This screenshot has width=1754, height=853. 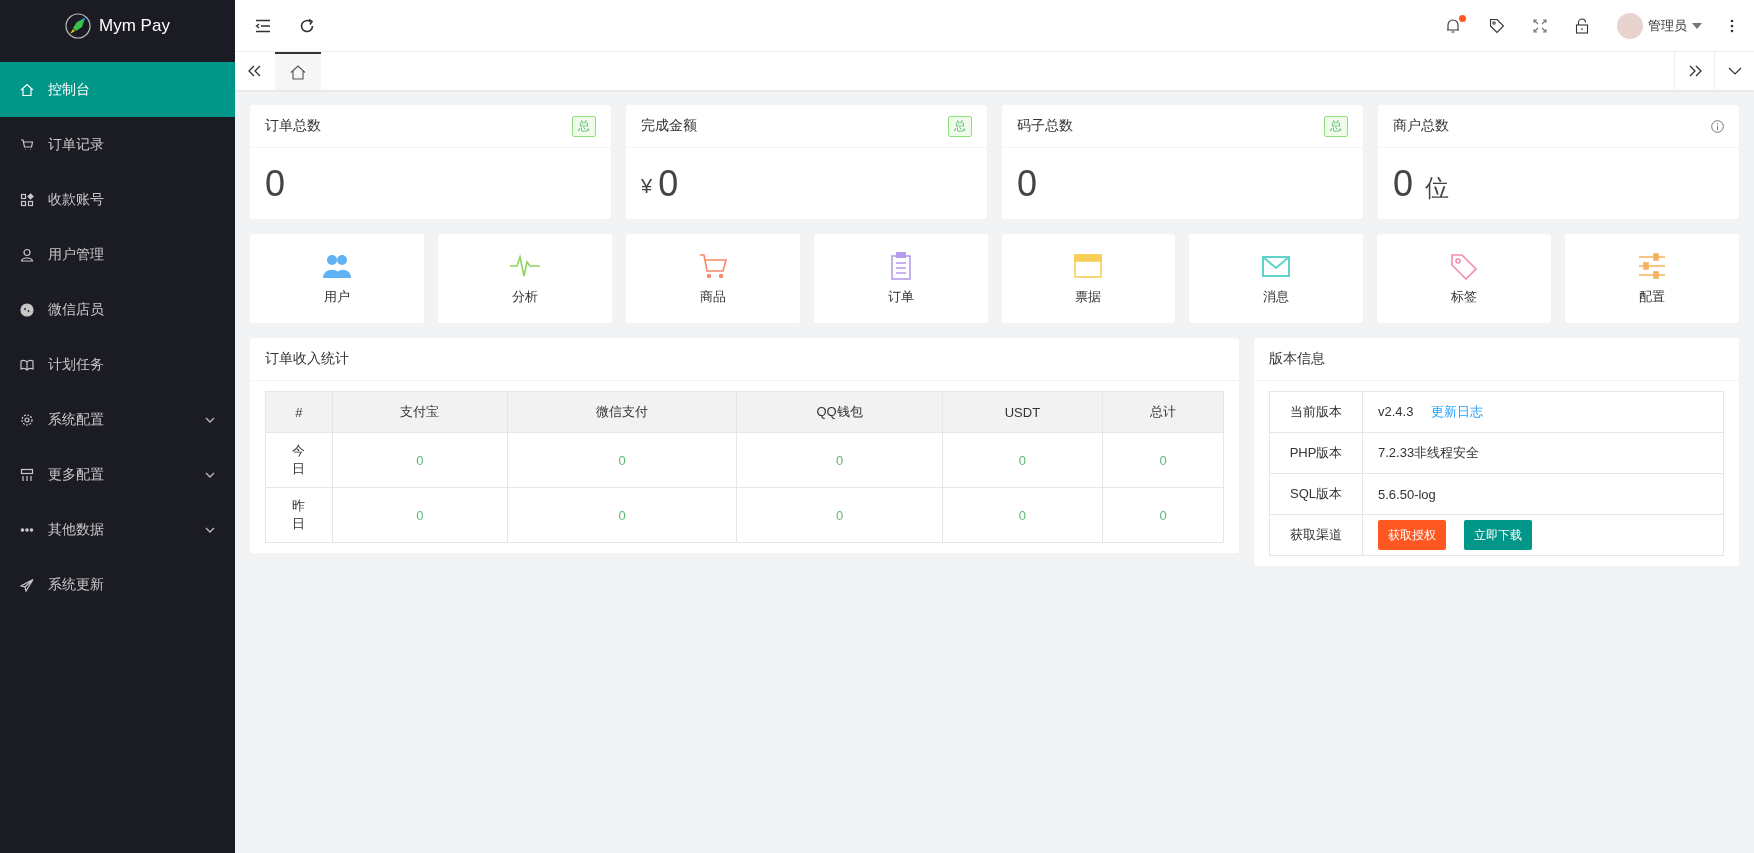 What do you see at coordinates (1464, 278) in the screenshot?
I see `shortcut-tile: 标签` at bounding box center [1464, 278].